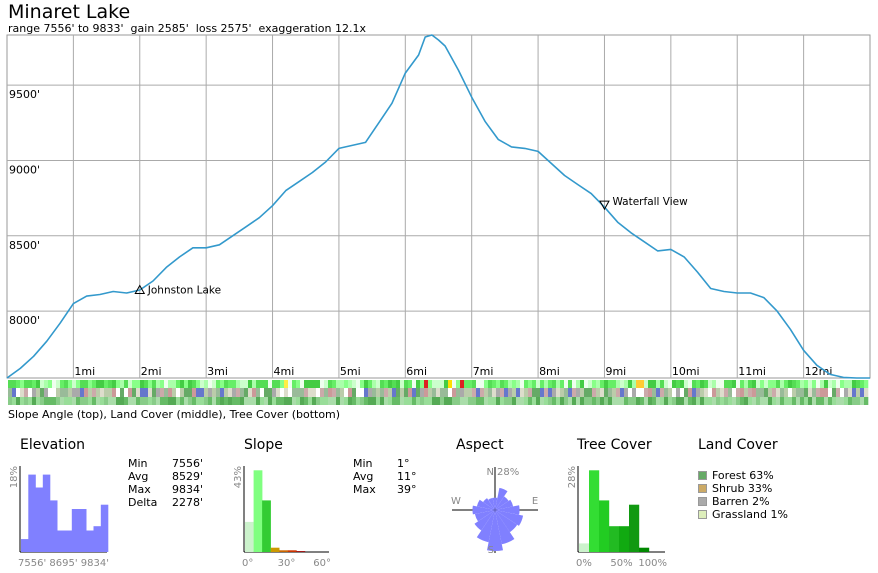 Image resolution: width=878 pixels, height=573 pixels. What do you see at coordinates (143, 502) in the screenshot?
I see `stat-label: Delta` at bounding box center [143, 502].